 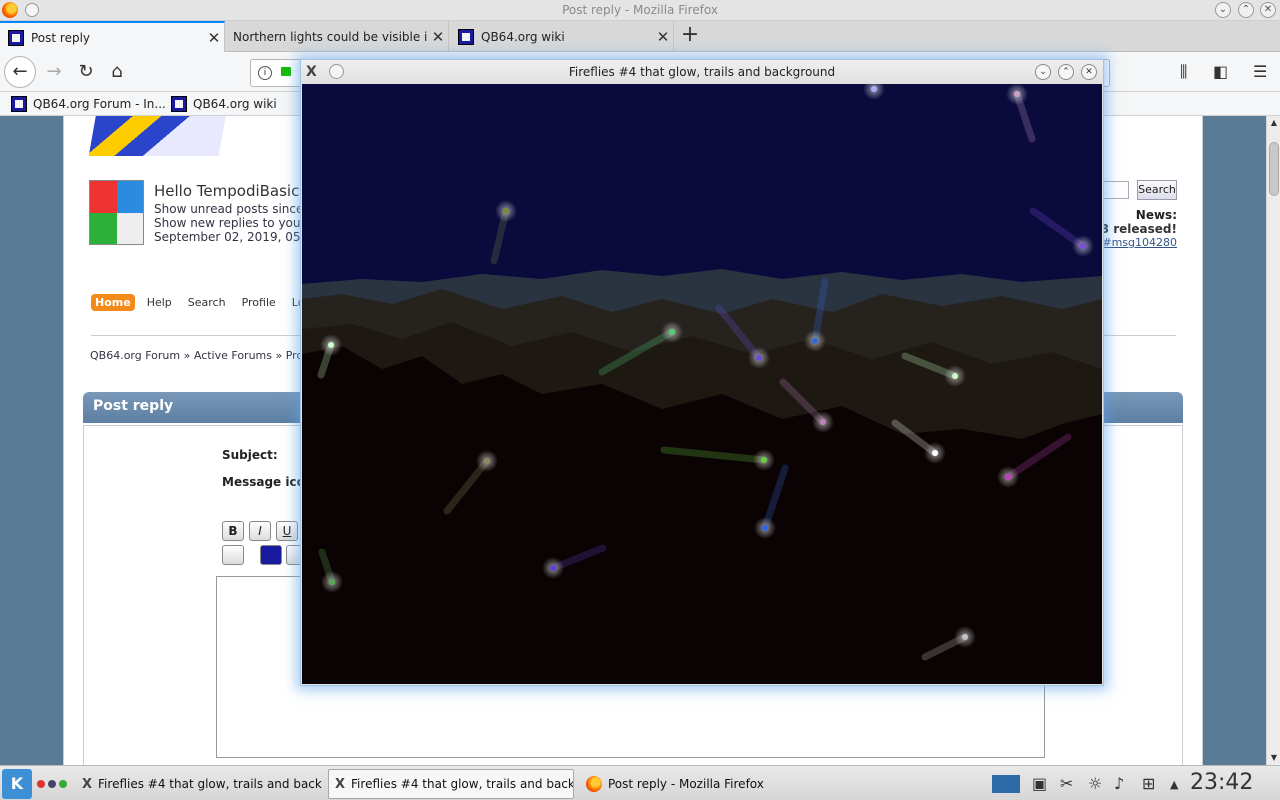 I want to click on scissors-icon: ✂, so click(x=1066, y=783).